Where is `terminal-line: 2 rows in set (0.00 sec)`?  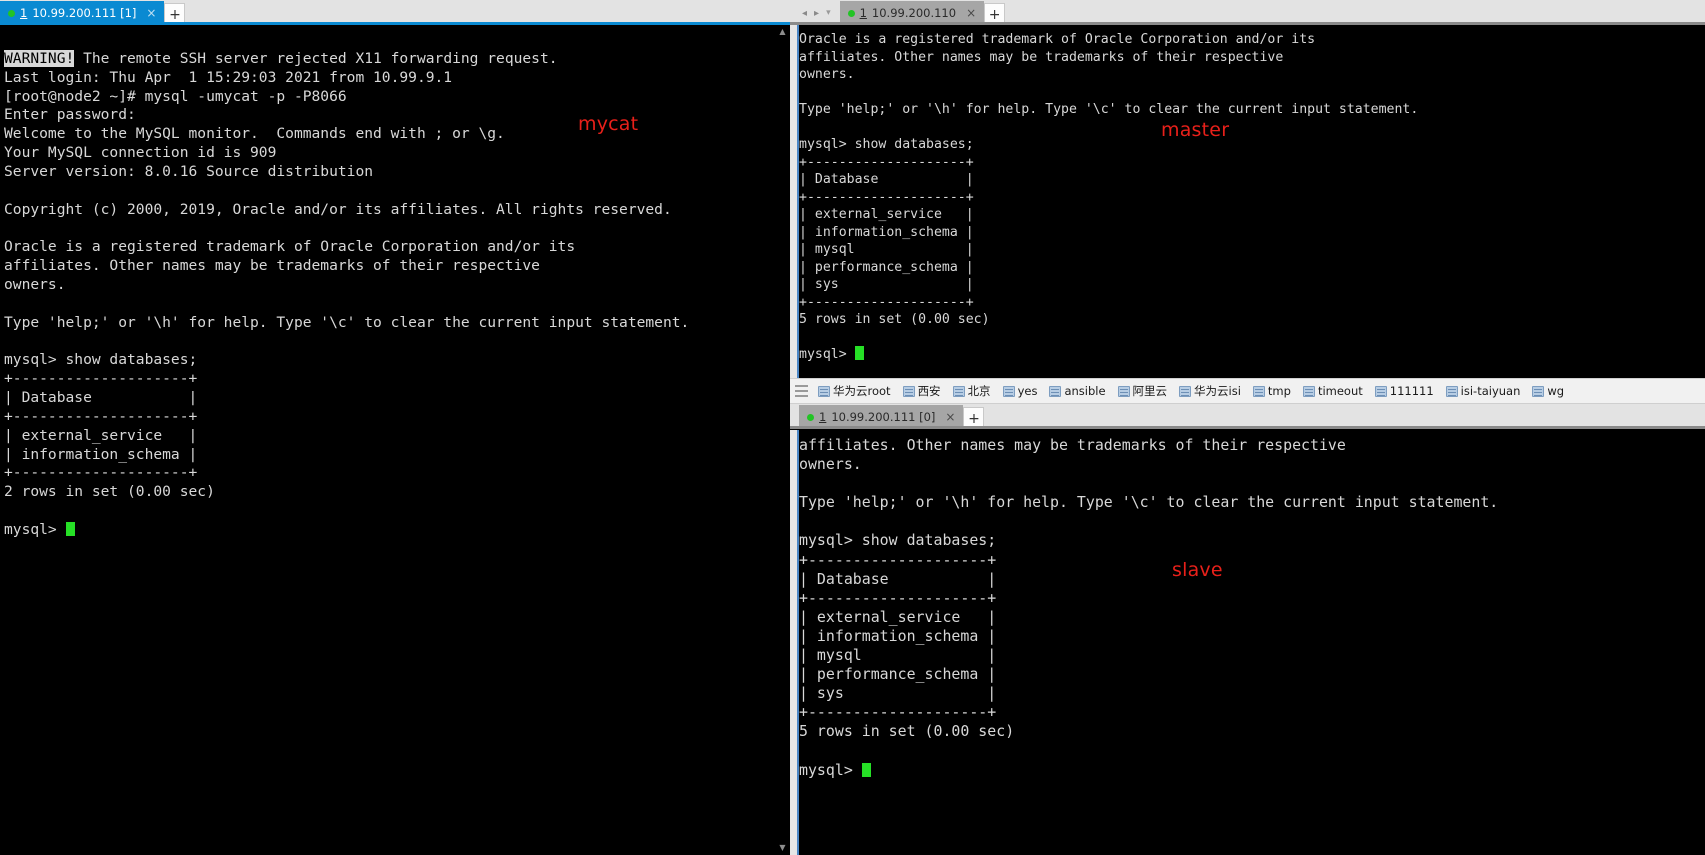
terminal-line: 2 rows in set (0.00 sec) is located at coordinates (109, 492).